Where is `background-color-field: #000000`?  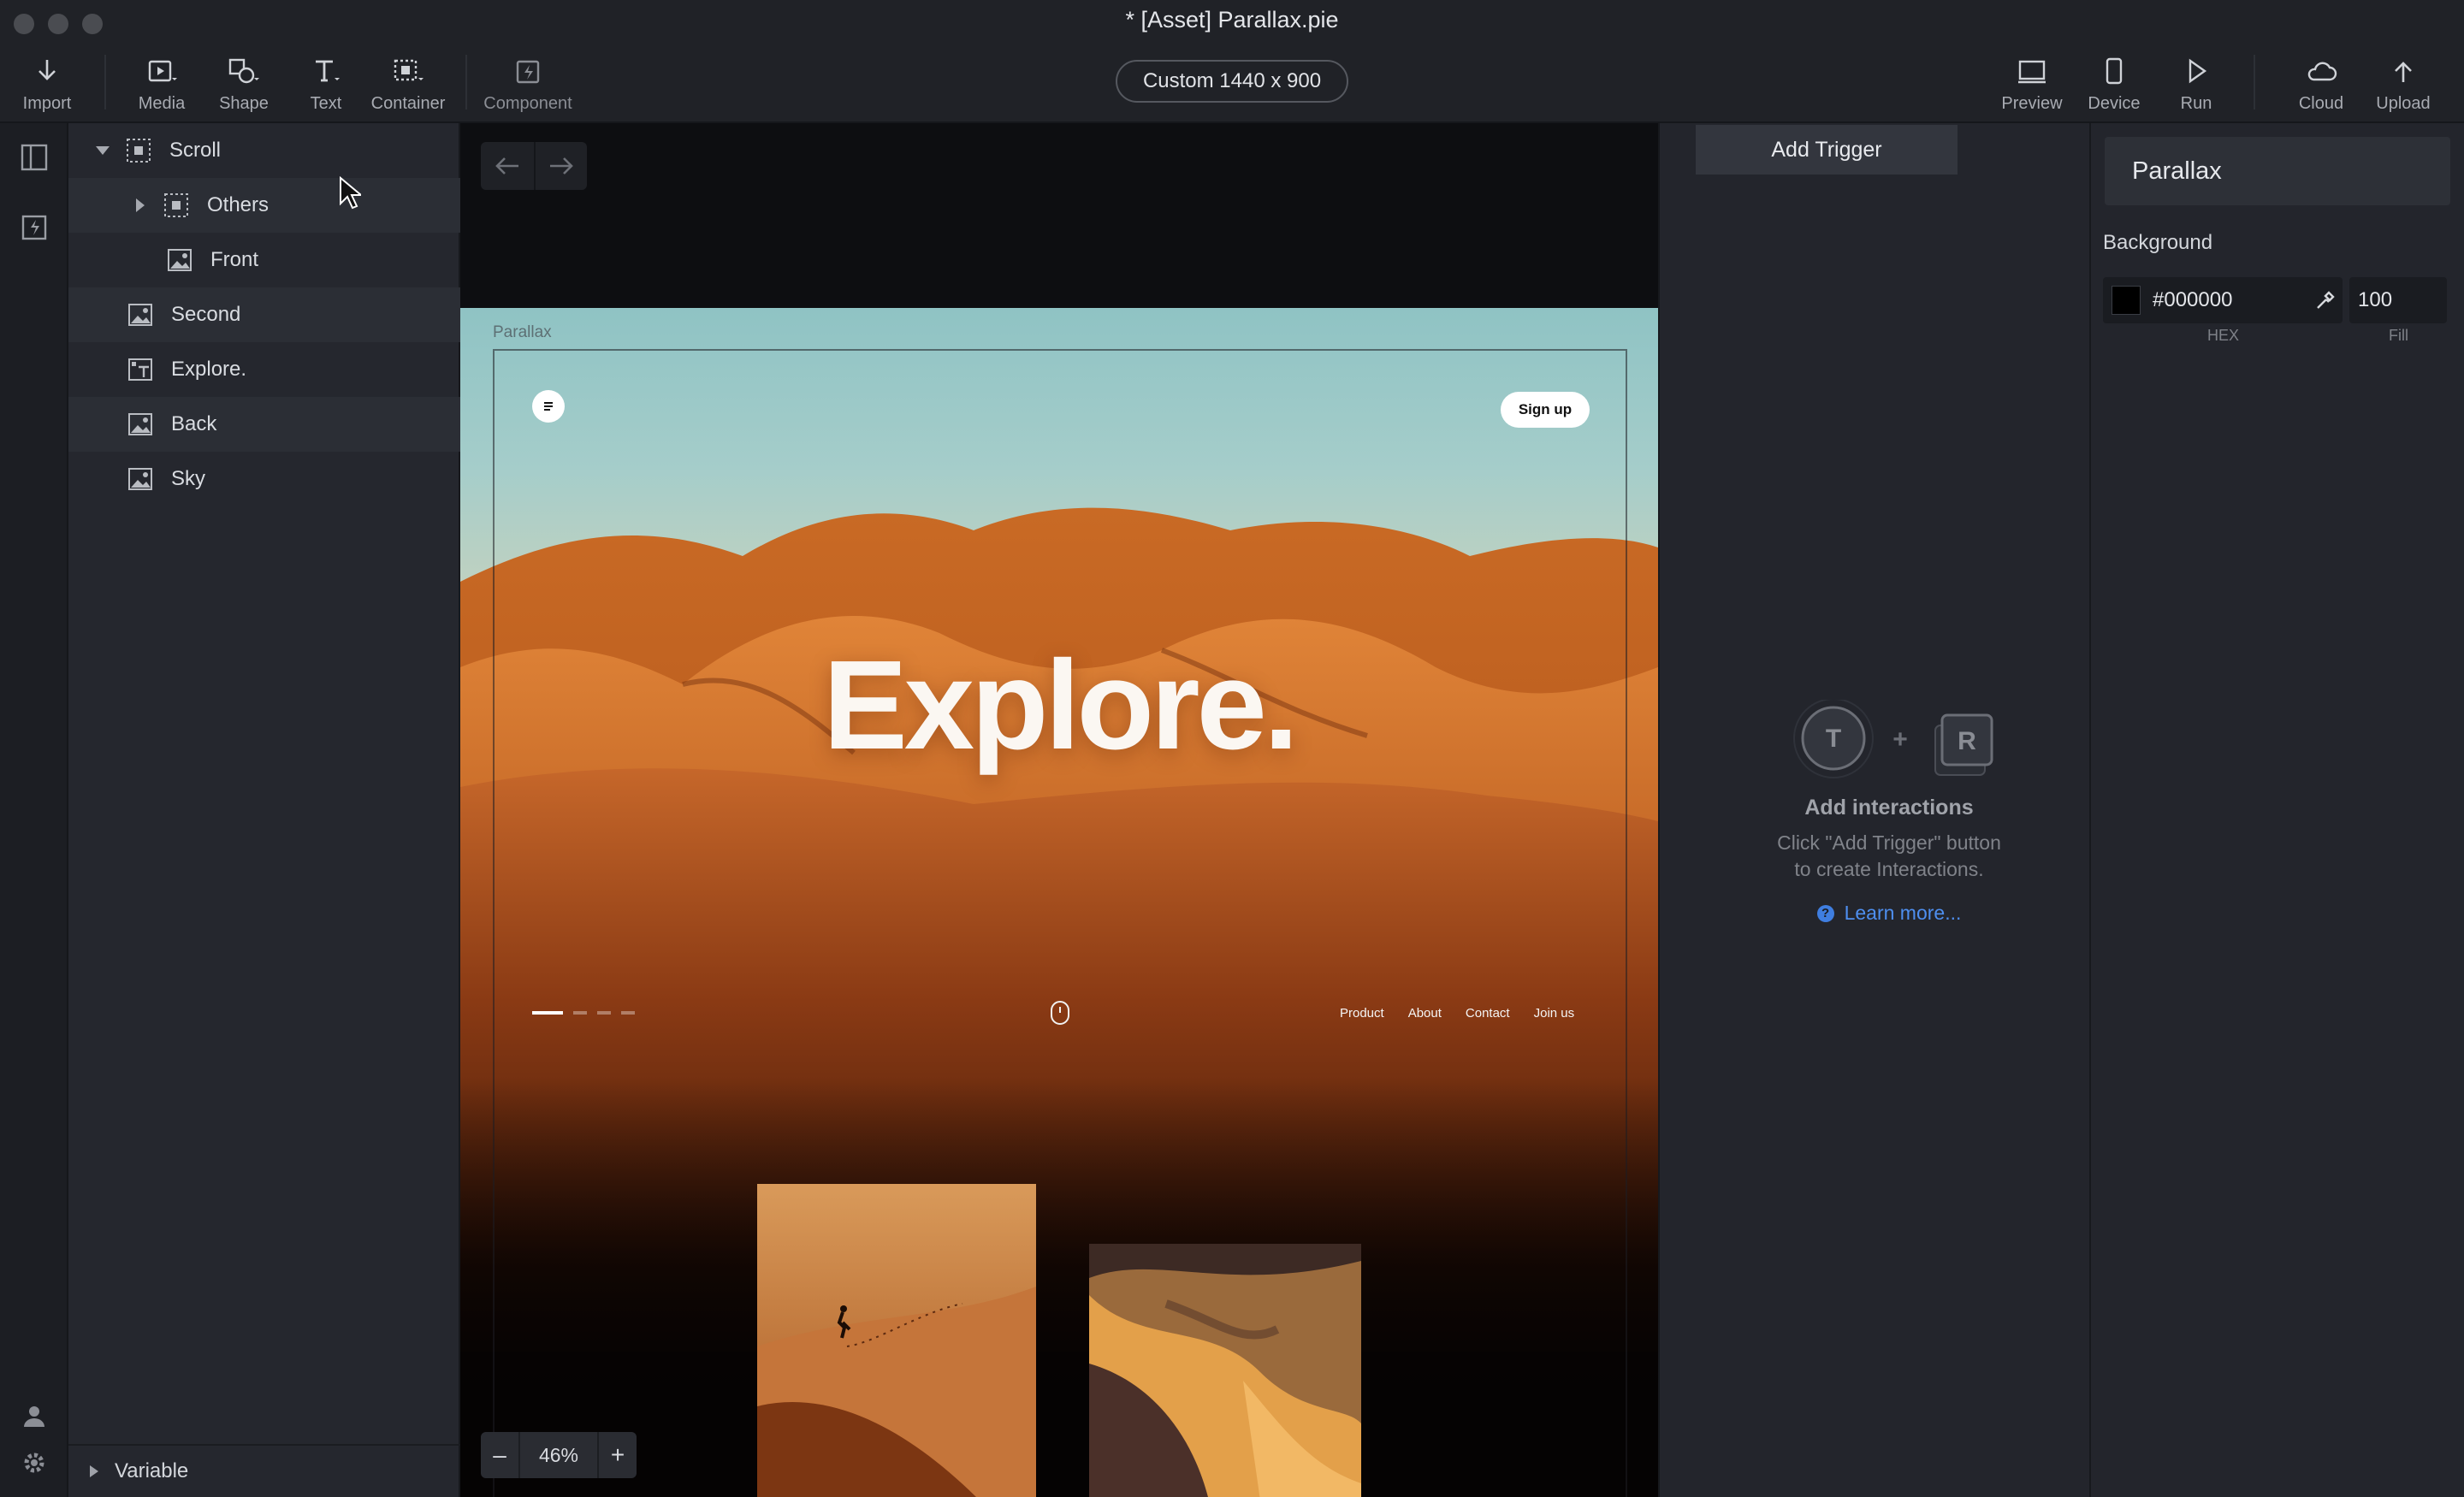
background-color-field: #000000 is located at coordinates (2223, 300).